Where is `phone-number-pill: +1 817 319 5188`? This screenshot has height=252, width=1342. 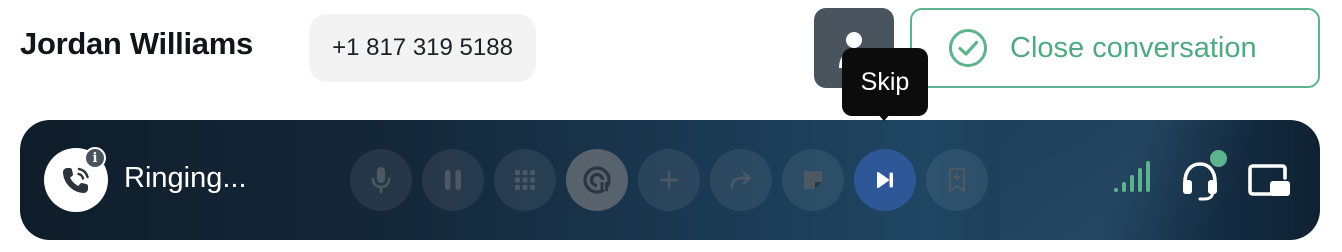 phone-number-pill: +1 817 319 5188 is located at coordinates (422, 48).